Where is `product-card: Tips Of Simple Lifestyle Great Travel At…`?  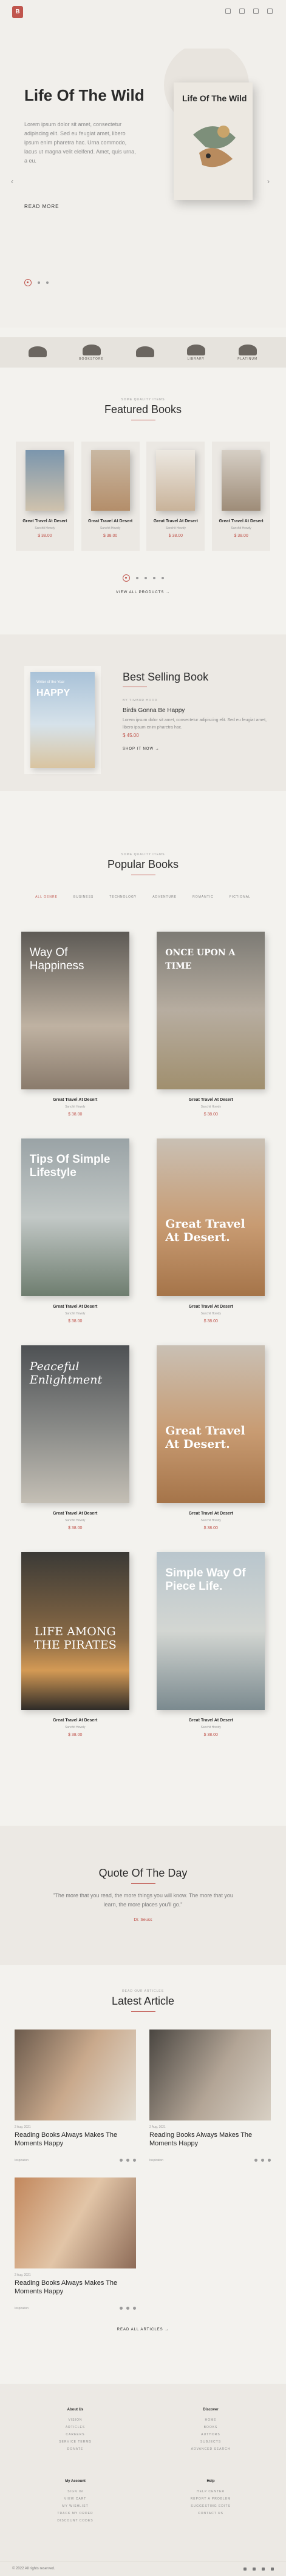 product-card: Tips Of Simple Lifestyle Great Travel At… is located at coordinates (75, 1230).